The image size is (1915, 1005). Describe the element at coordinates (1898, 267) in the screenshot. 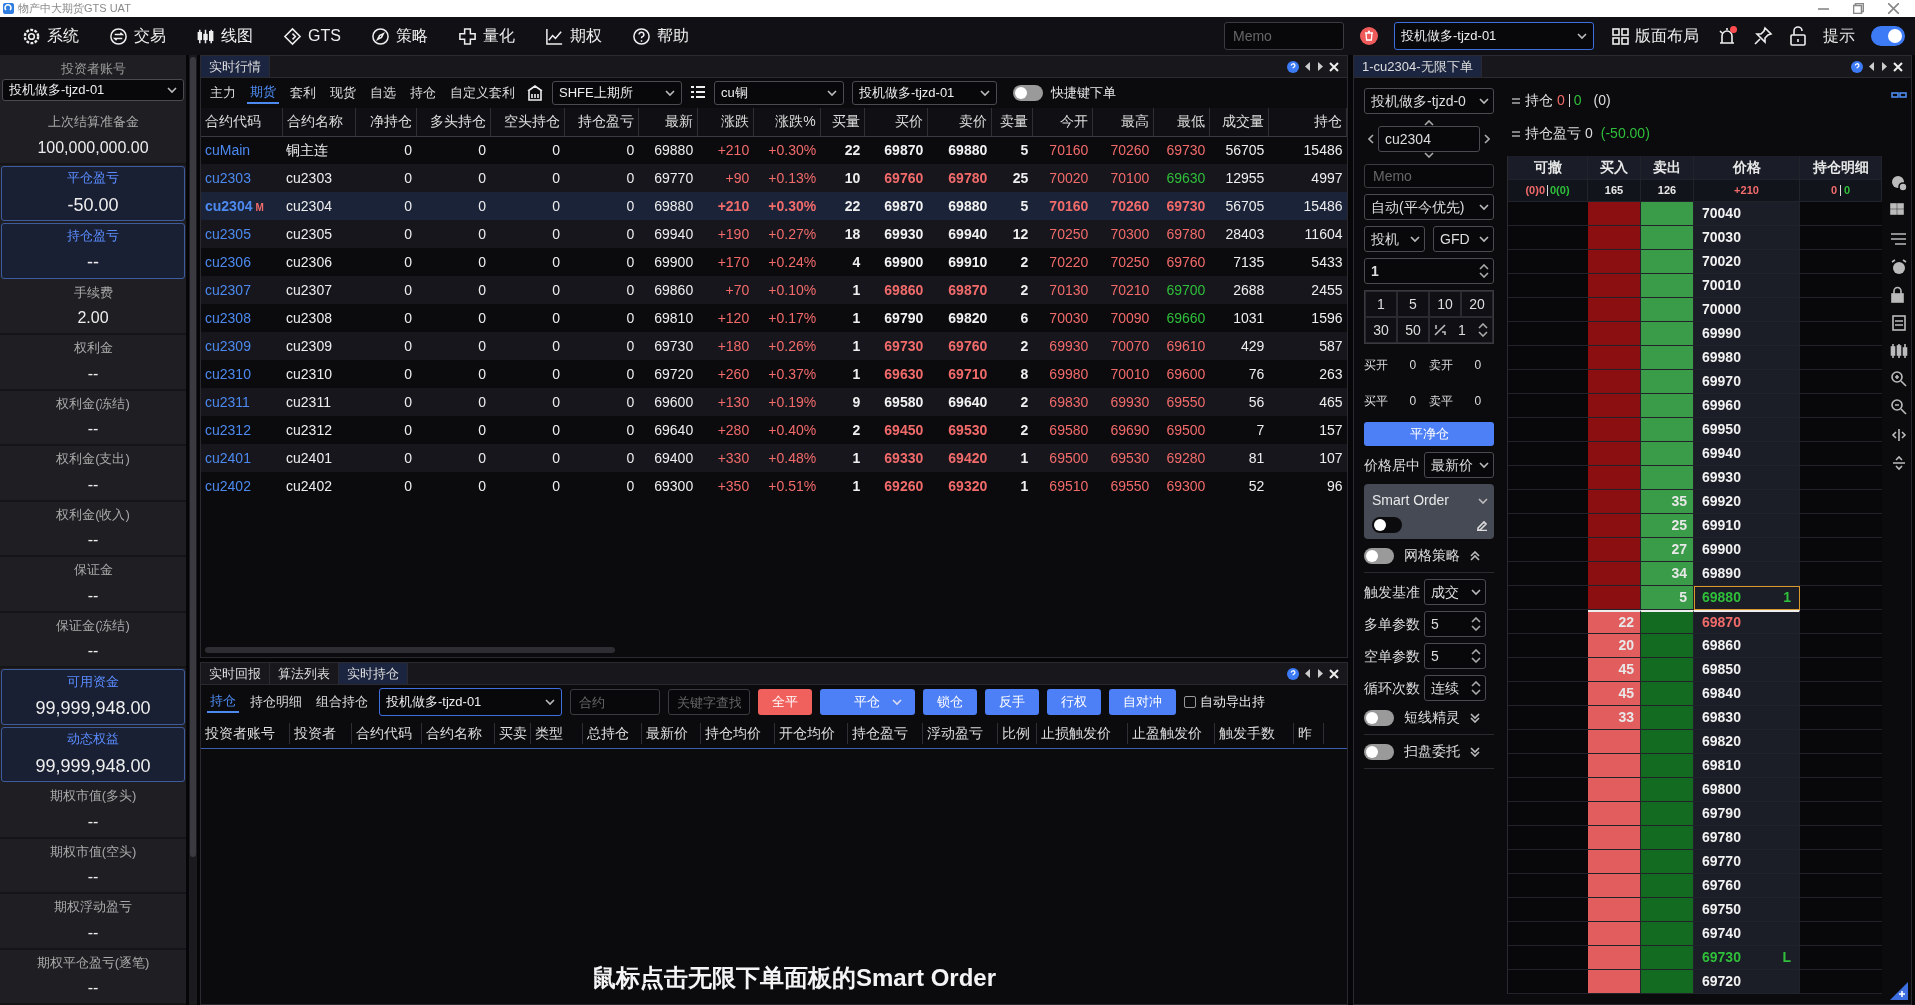

I see `alarm-clock-icon` at that location.